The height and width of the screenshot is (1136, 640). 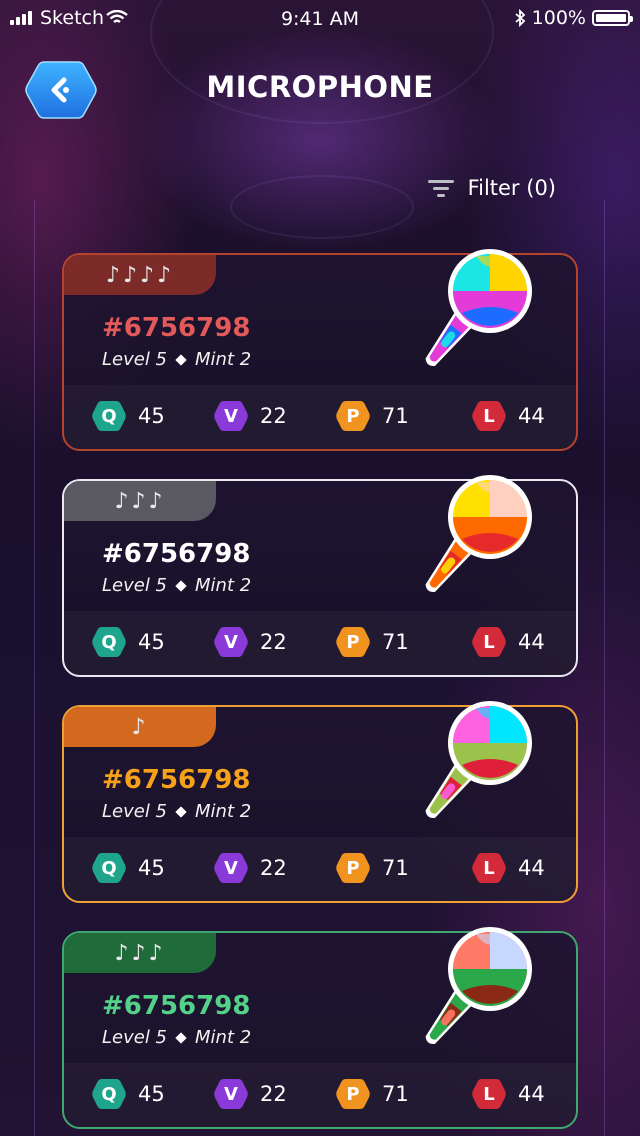 What do you see at coordinates (320, 20) in the screenshot?
I see `status-bar: Sketch 9:41 AM 100%` at bounding box center [320, 20].